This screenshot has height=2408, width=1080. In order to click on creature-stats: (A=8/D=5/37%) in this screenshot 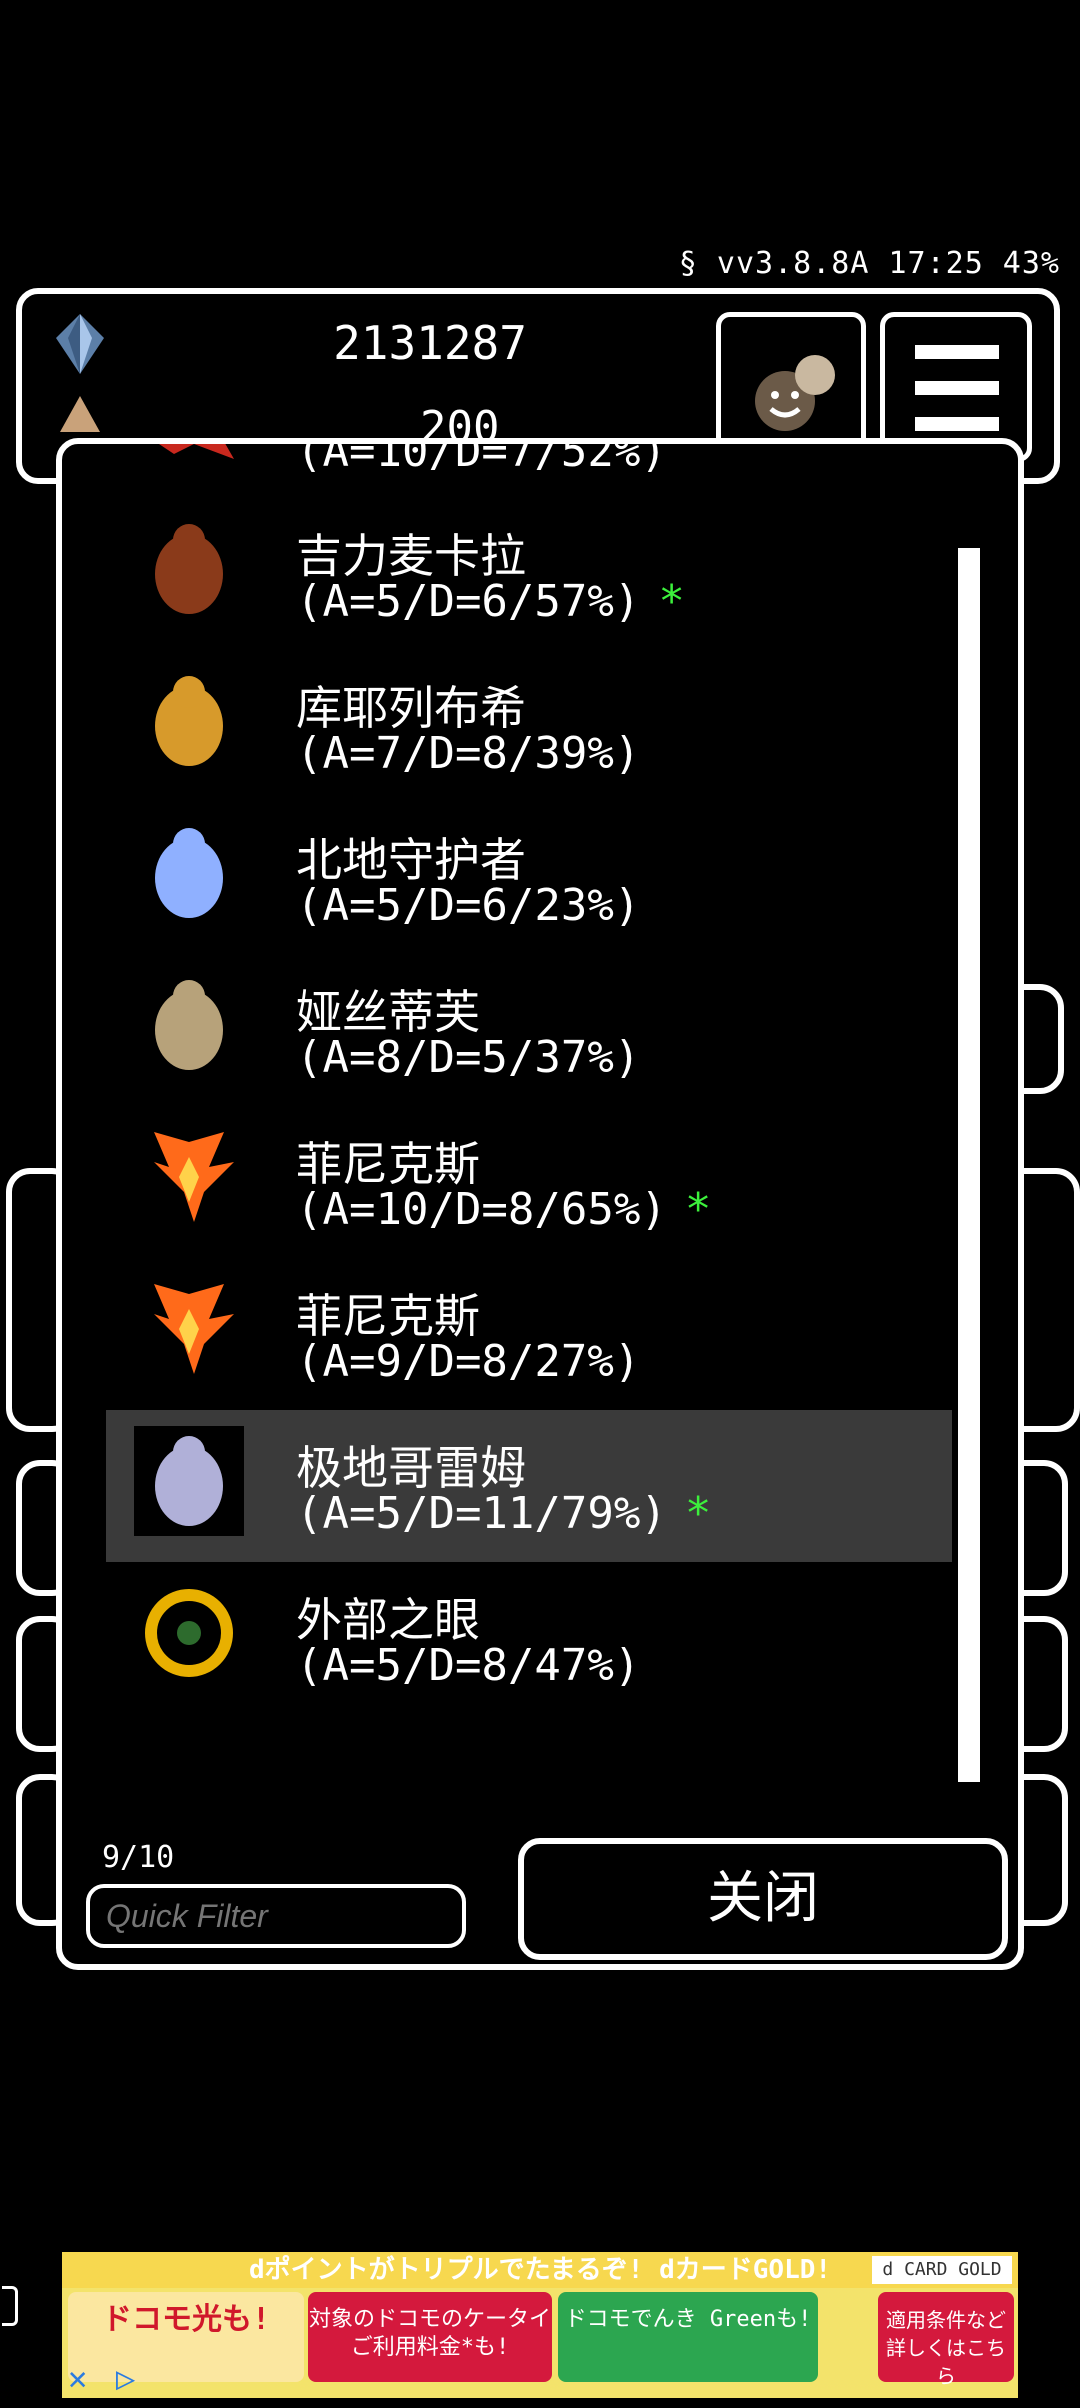, I will do `click(468, 1057)`.